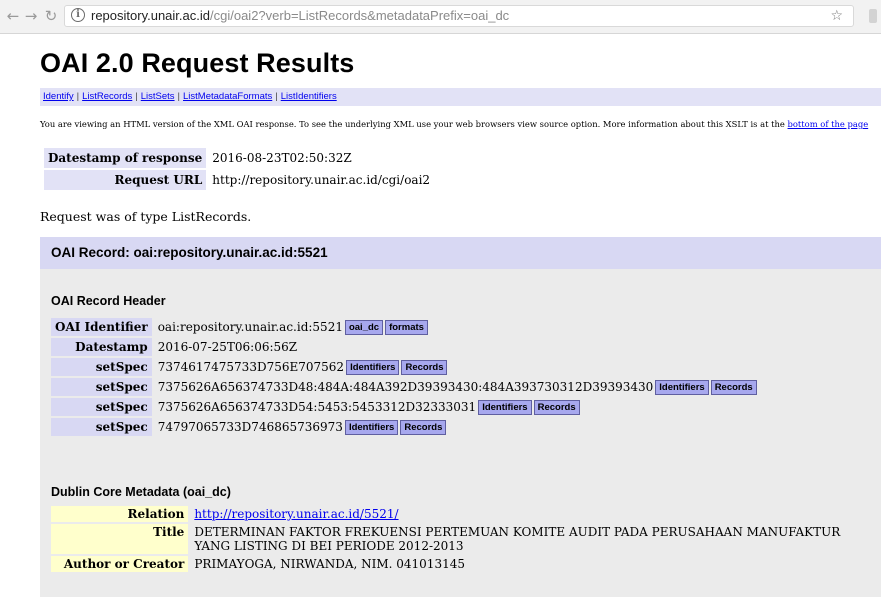 The width and height of the screenshot is (881, 597). Describe the element at coordinates (250, 326) in the screenshot. I see `identifier-value: oai:repository.unair.ac.id:5521` at that location.